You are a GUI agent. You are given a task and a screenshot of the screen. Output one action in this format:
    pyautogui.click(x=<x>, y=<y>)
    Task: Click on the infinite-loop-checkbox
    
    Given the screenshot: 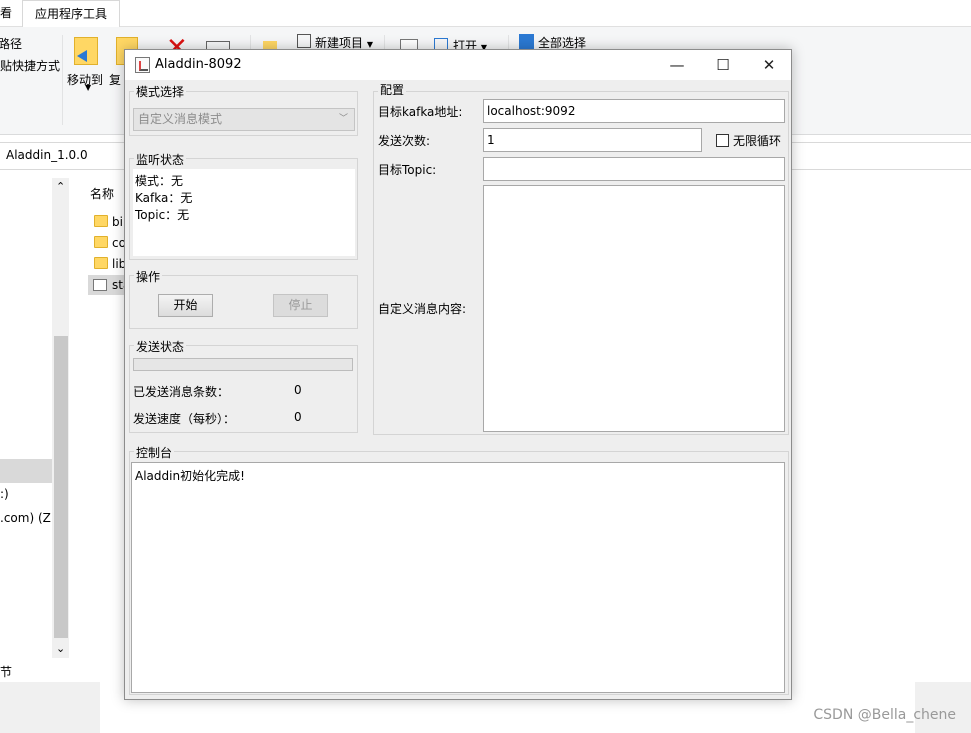 What is the action you would take?
    pyautogui.click(x=722, y=140)
    